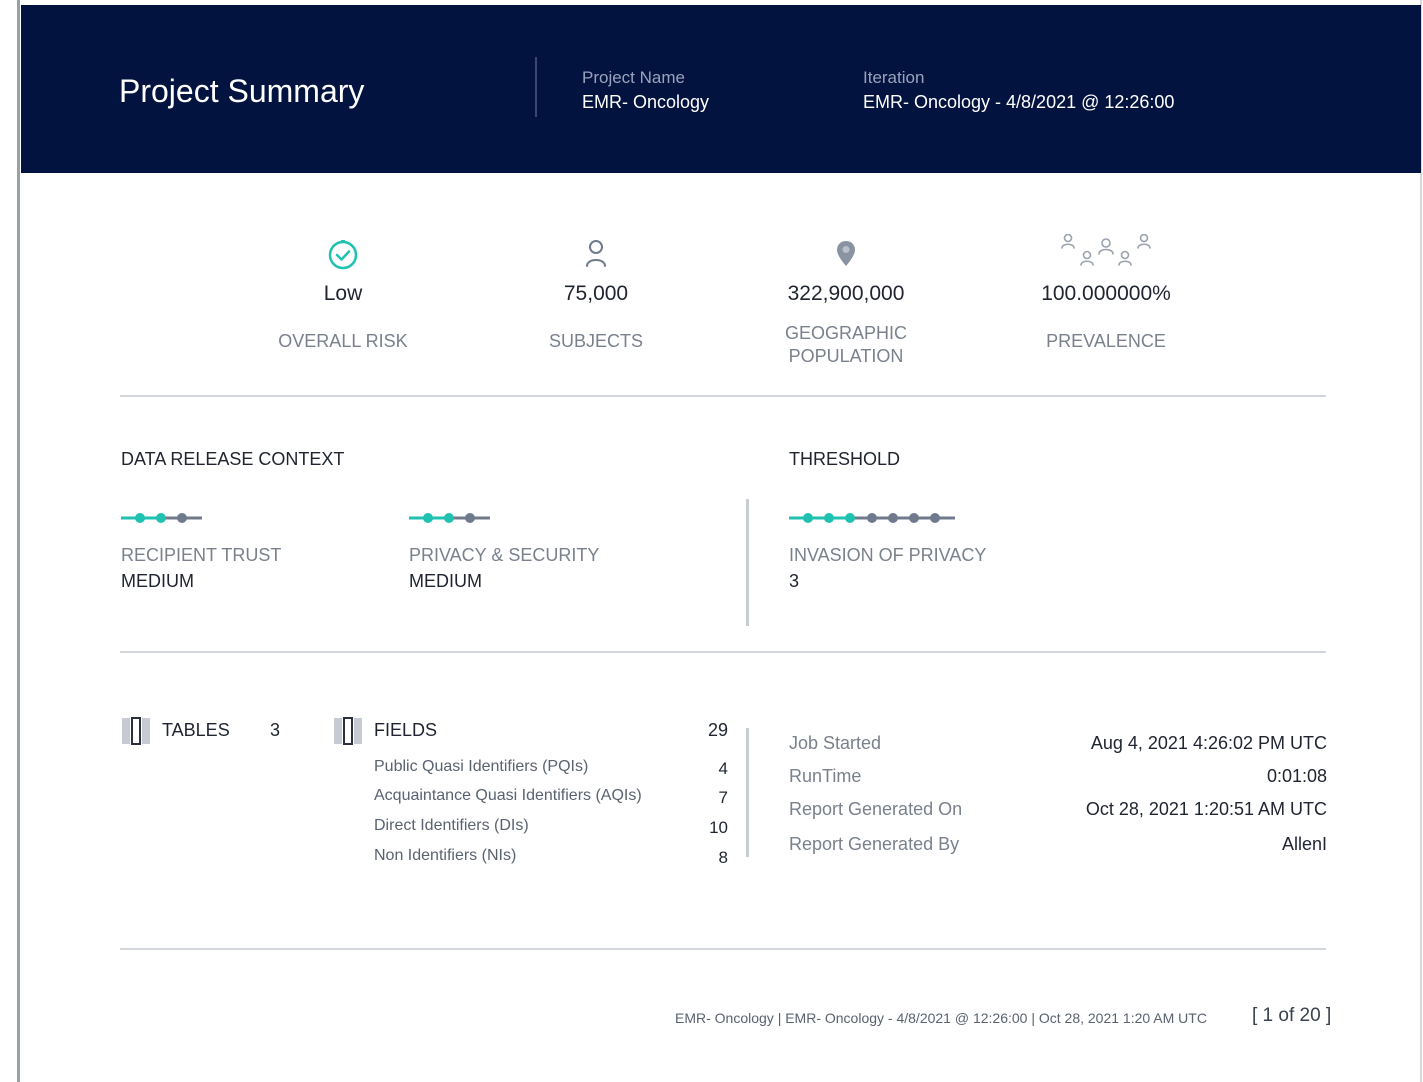  Describe the element at coordinates (1206, 809) in the screenshot. I see `report-generated-on-value: Oct 28, 2021 1:20:51 AM UTC` at that location.